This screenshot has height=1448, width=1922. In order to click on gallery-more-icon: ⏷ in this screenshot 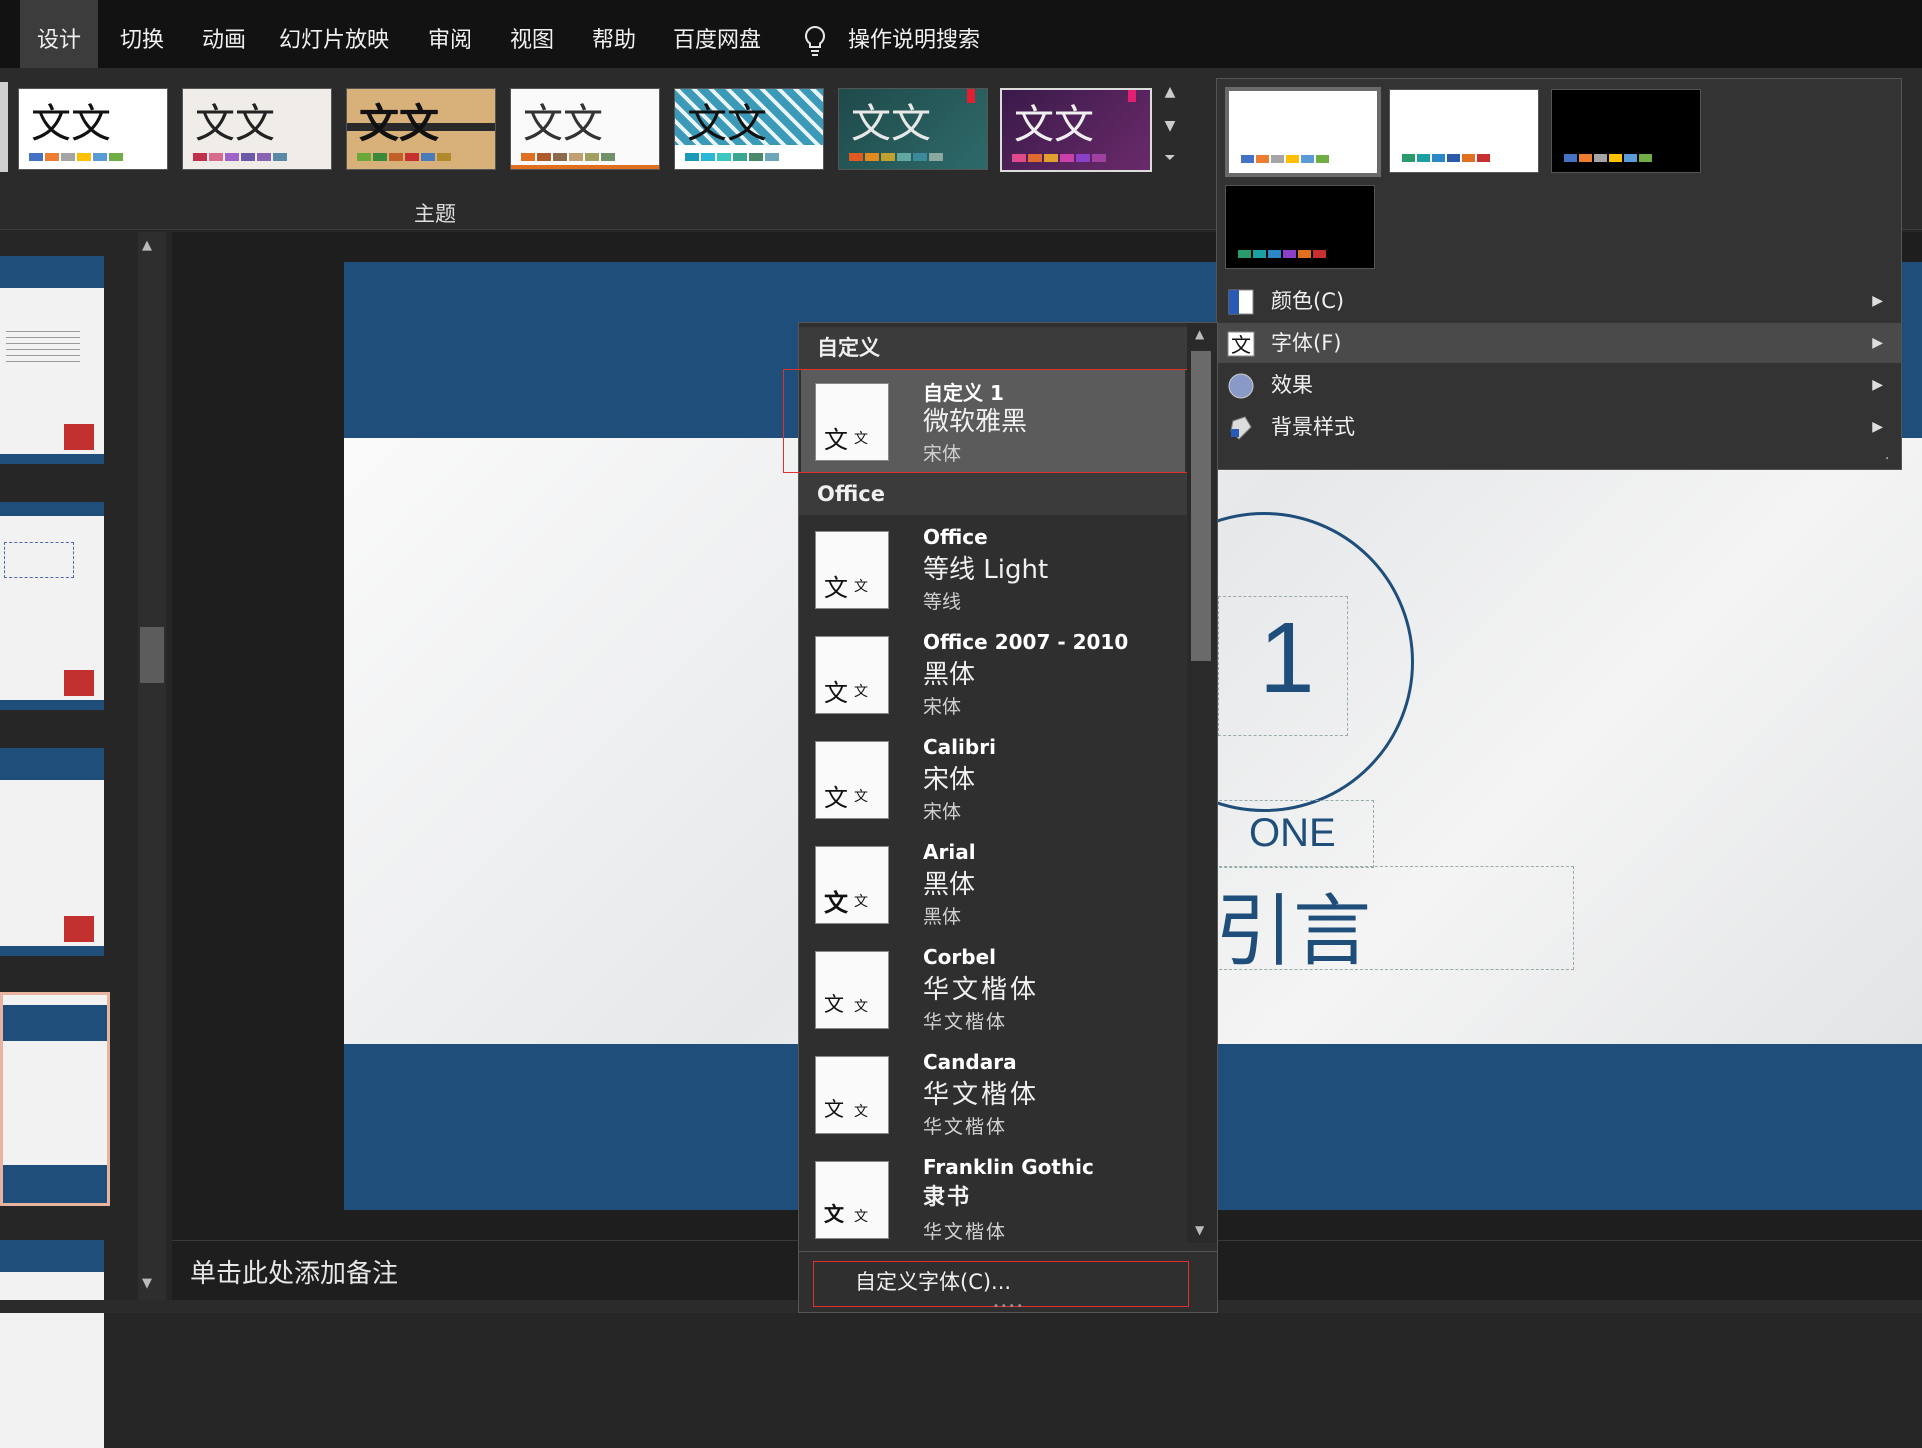, I will do `click(1170, 165)`.